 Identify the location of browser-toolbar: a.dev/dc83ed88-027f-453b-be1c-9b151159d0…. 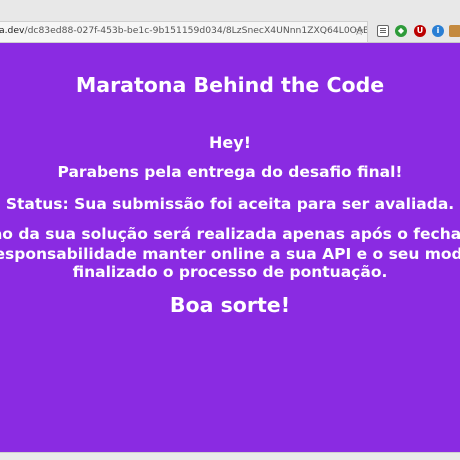
(230, 21).